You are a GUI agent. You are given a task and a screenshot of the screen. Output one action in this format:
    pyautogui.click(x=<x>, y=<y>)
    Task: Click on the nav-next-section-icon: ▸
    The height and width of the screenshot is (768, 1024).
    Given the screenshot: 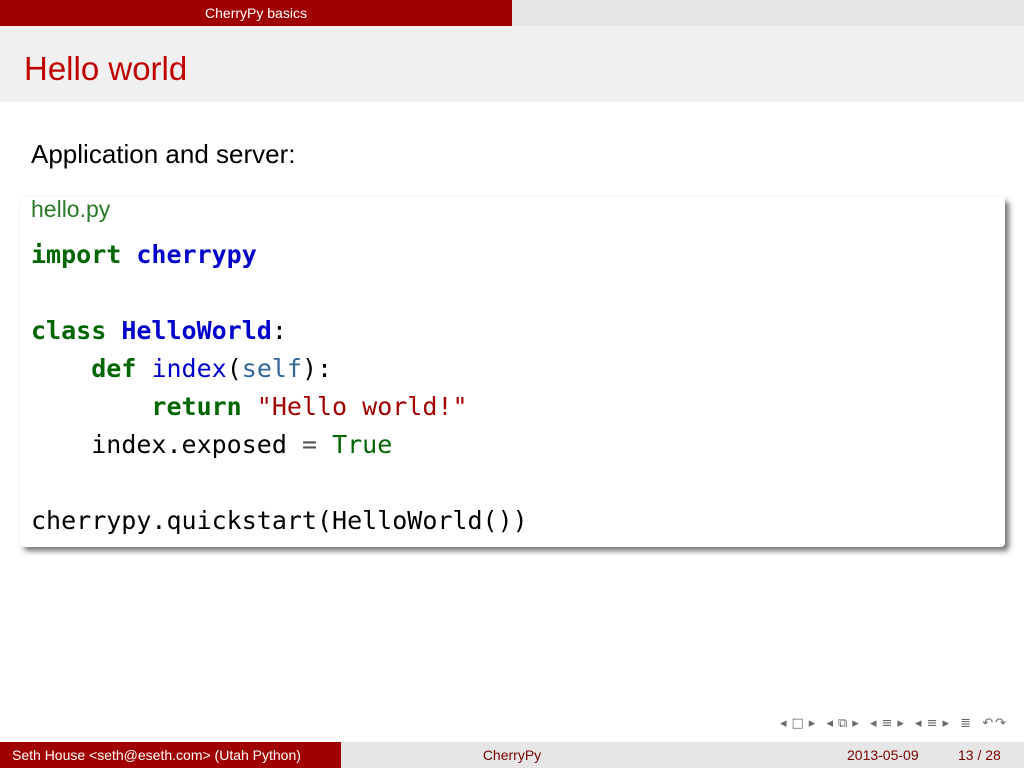 What is the action you would take?
    pyautogui.click(x=856, y=723)
    